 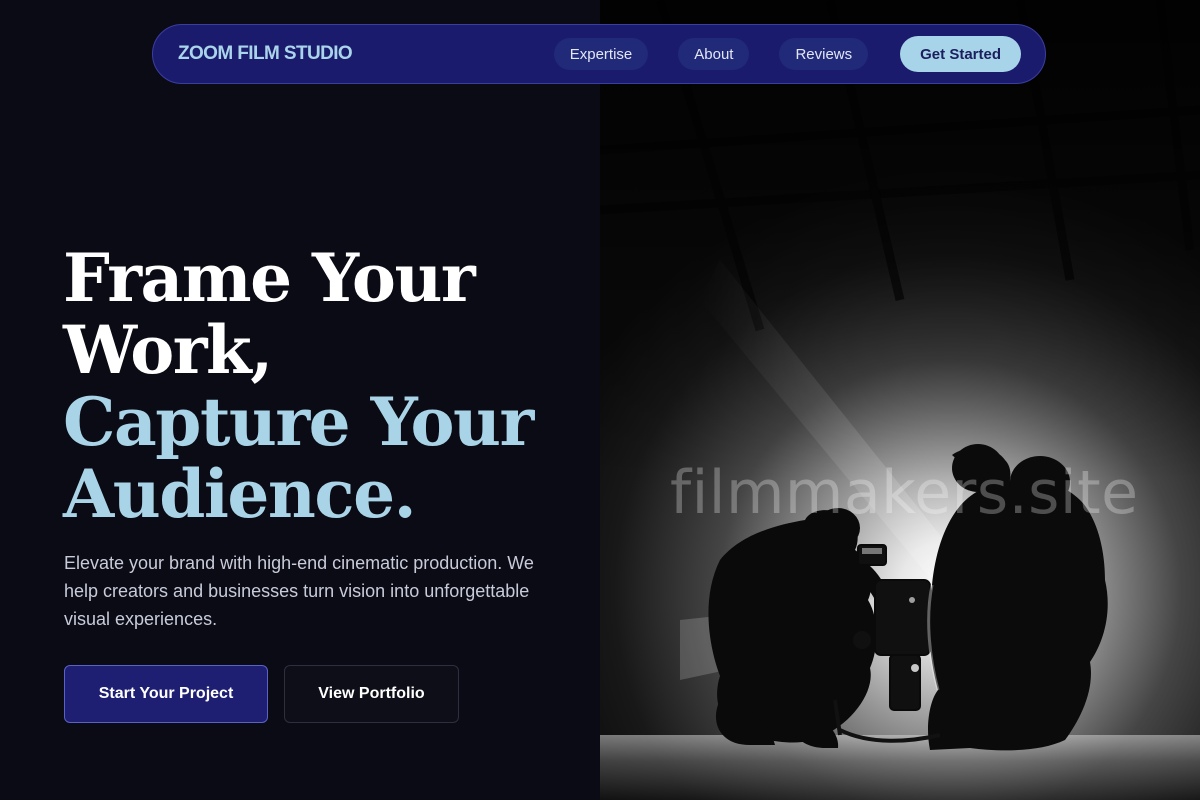 What do you see at coordinates (298, 422) in the screenshot?
I see `hero-heading-accent-line-1: Capture Your` at bounding box center [298, 422].